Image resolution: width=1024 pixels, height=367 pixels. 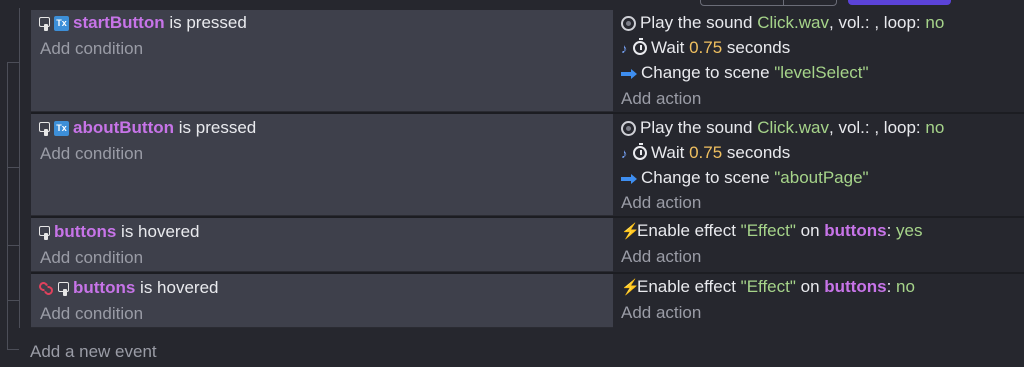 I want to click on action-enable-effect: ⚡ Enable effect "Effect" on buttons : no, so click(x=768, y=287).